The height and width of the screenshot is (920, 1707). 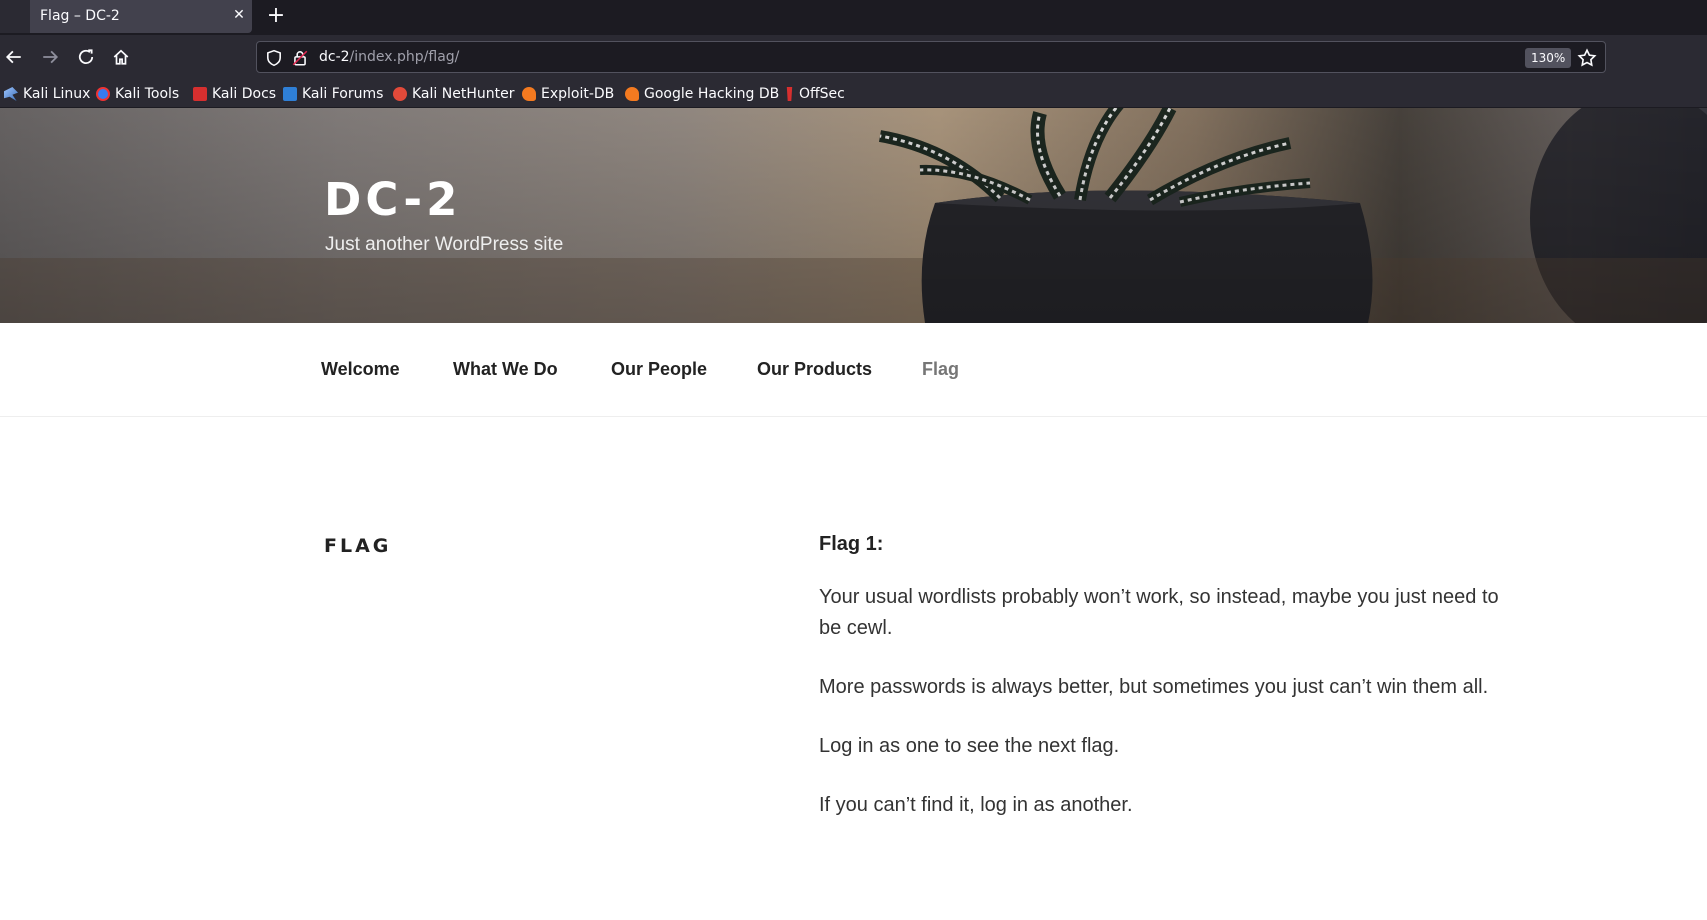 I want to click on bookmark-google-hacking-db: Google Hacking DB, so click(x=702, y=94).